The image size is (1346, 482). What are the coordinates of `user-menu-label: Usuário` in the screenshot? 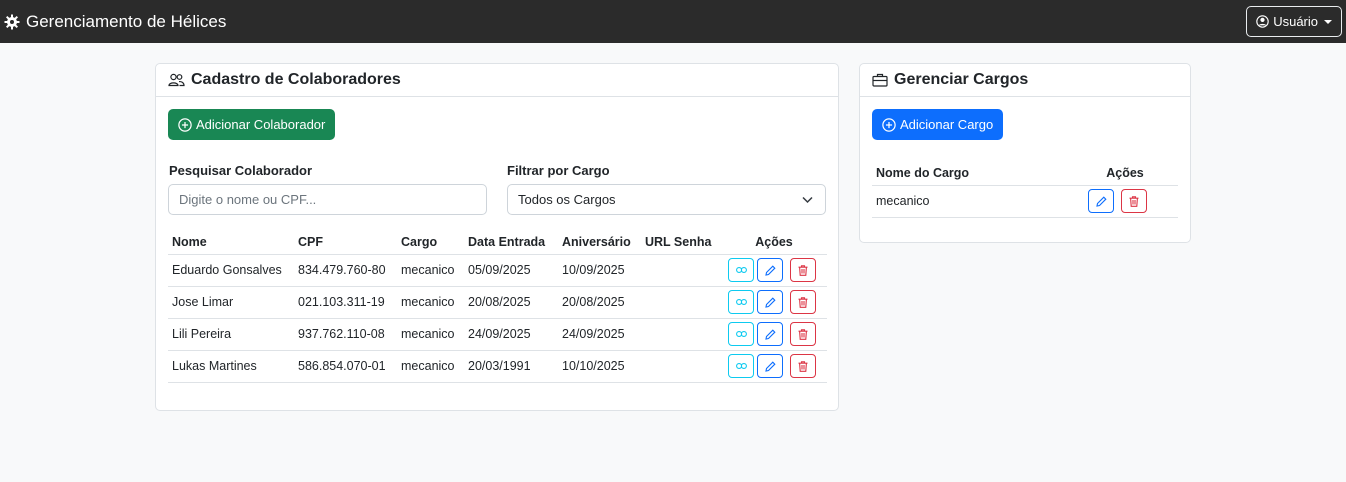 It's located at (1295, 21).